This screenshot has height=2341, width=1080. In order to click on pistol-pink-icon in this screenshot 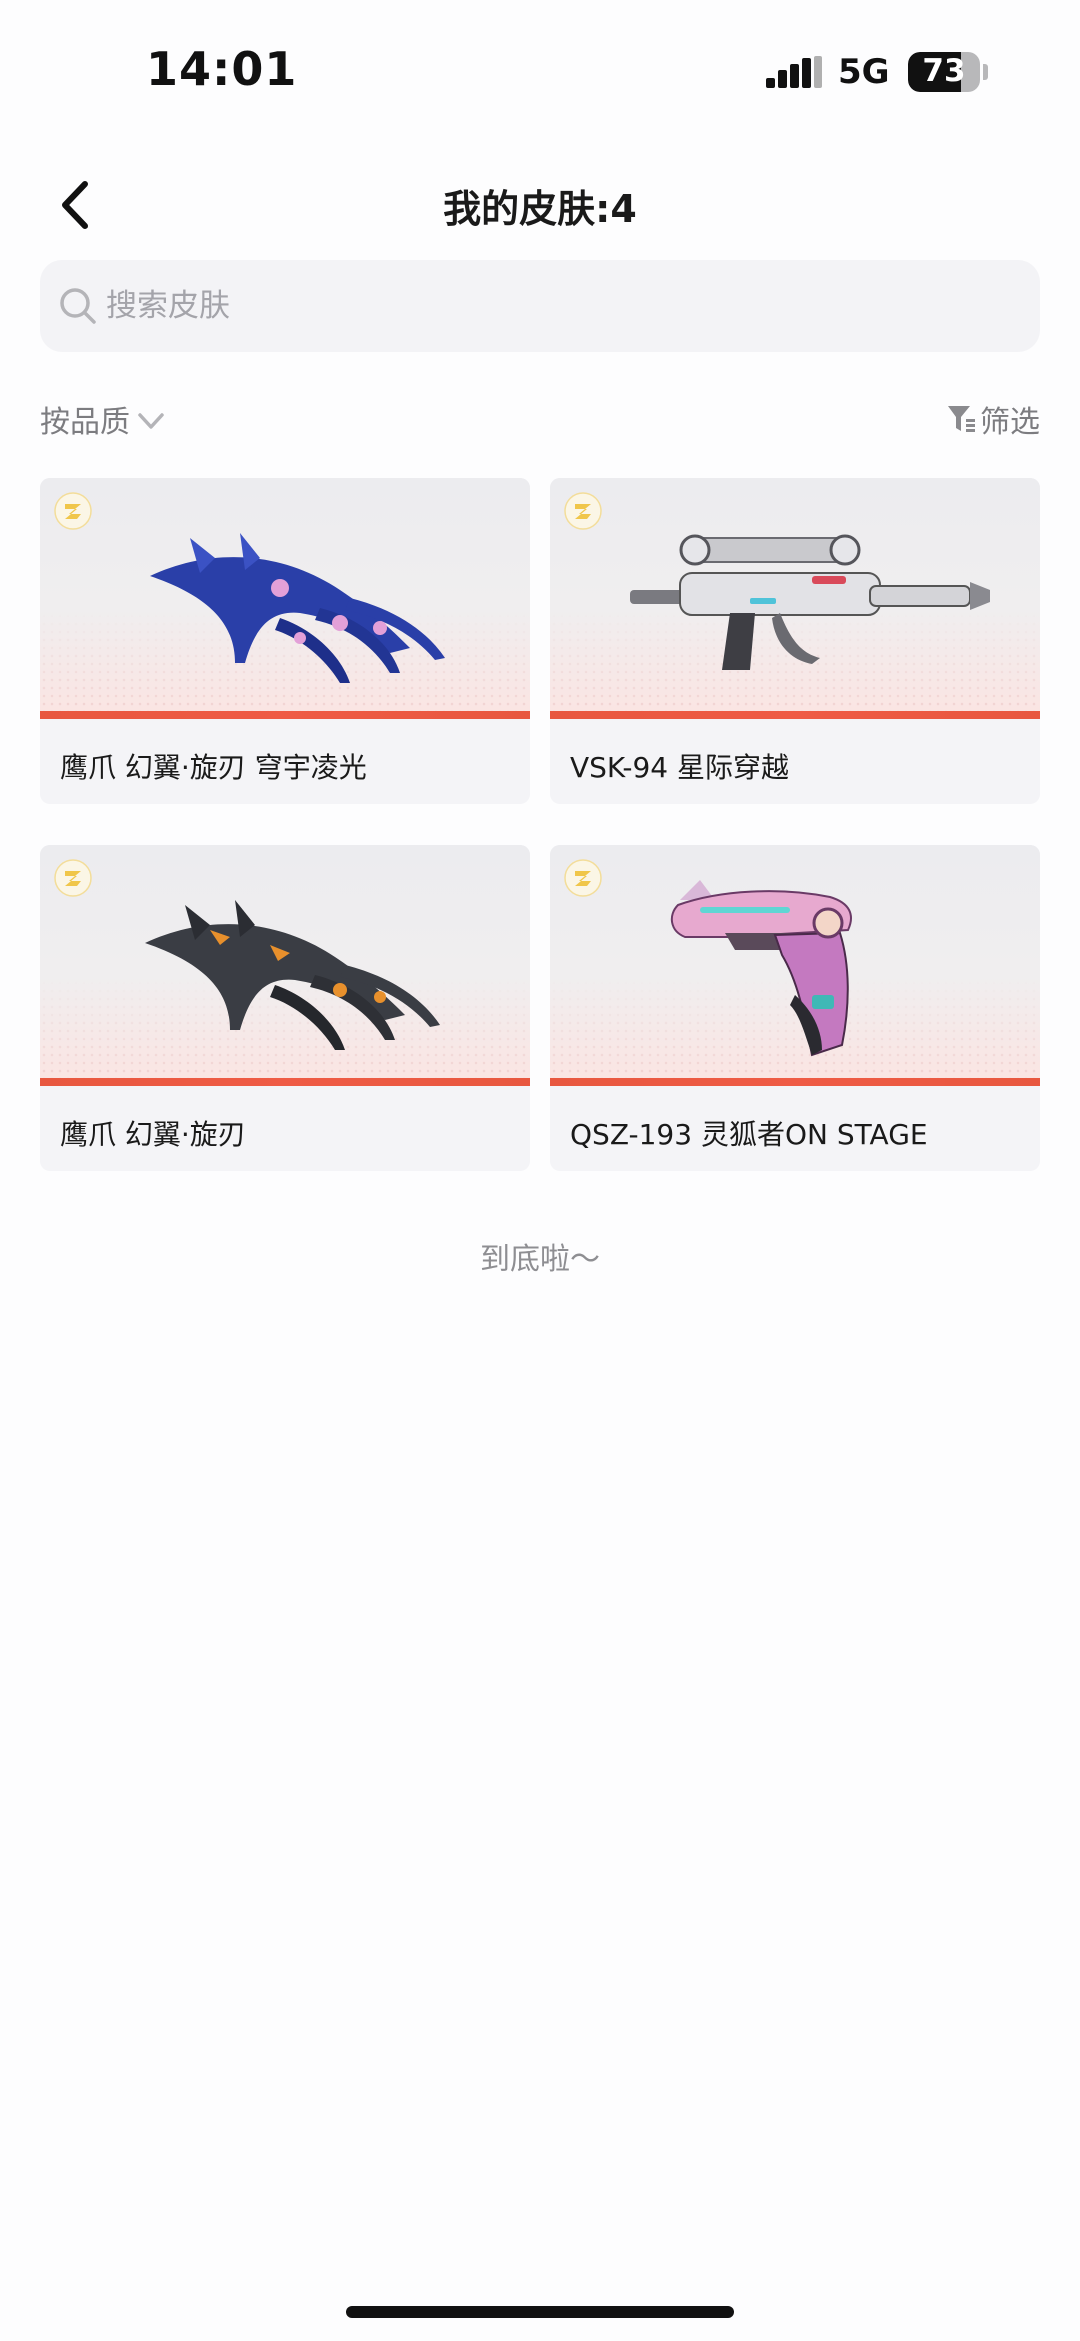, I will do `click(761, 968)`.